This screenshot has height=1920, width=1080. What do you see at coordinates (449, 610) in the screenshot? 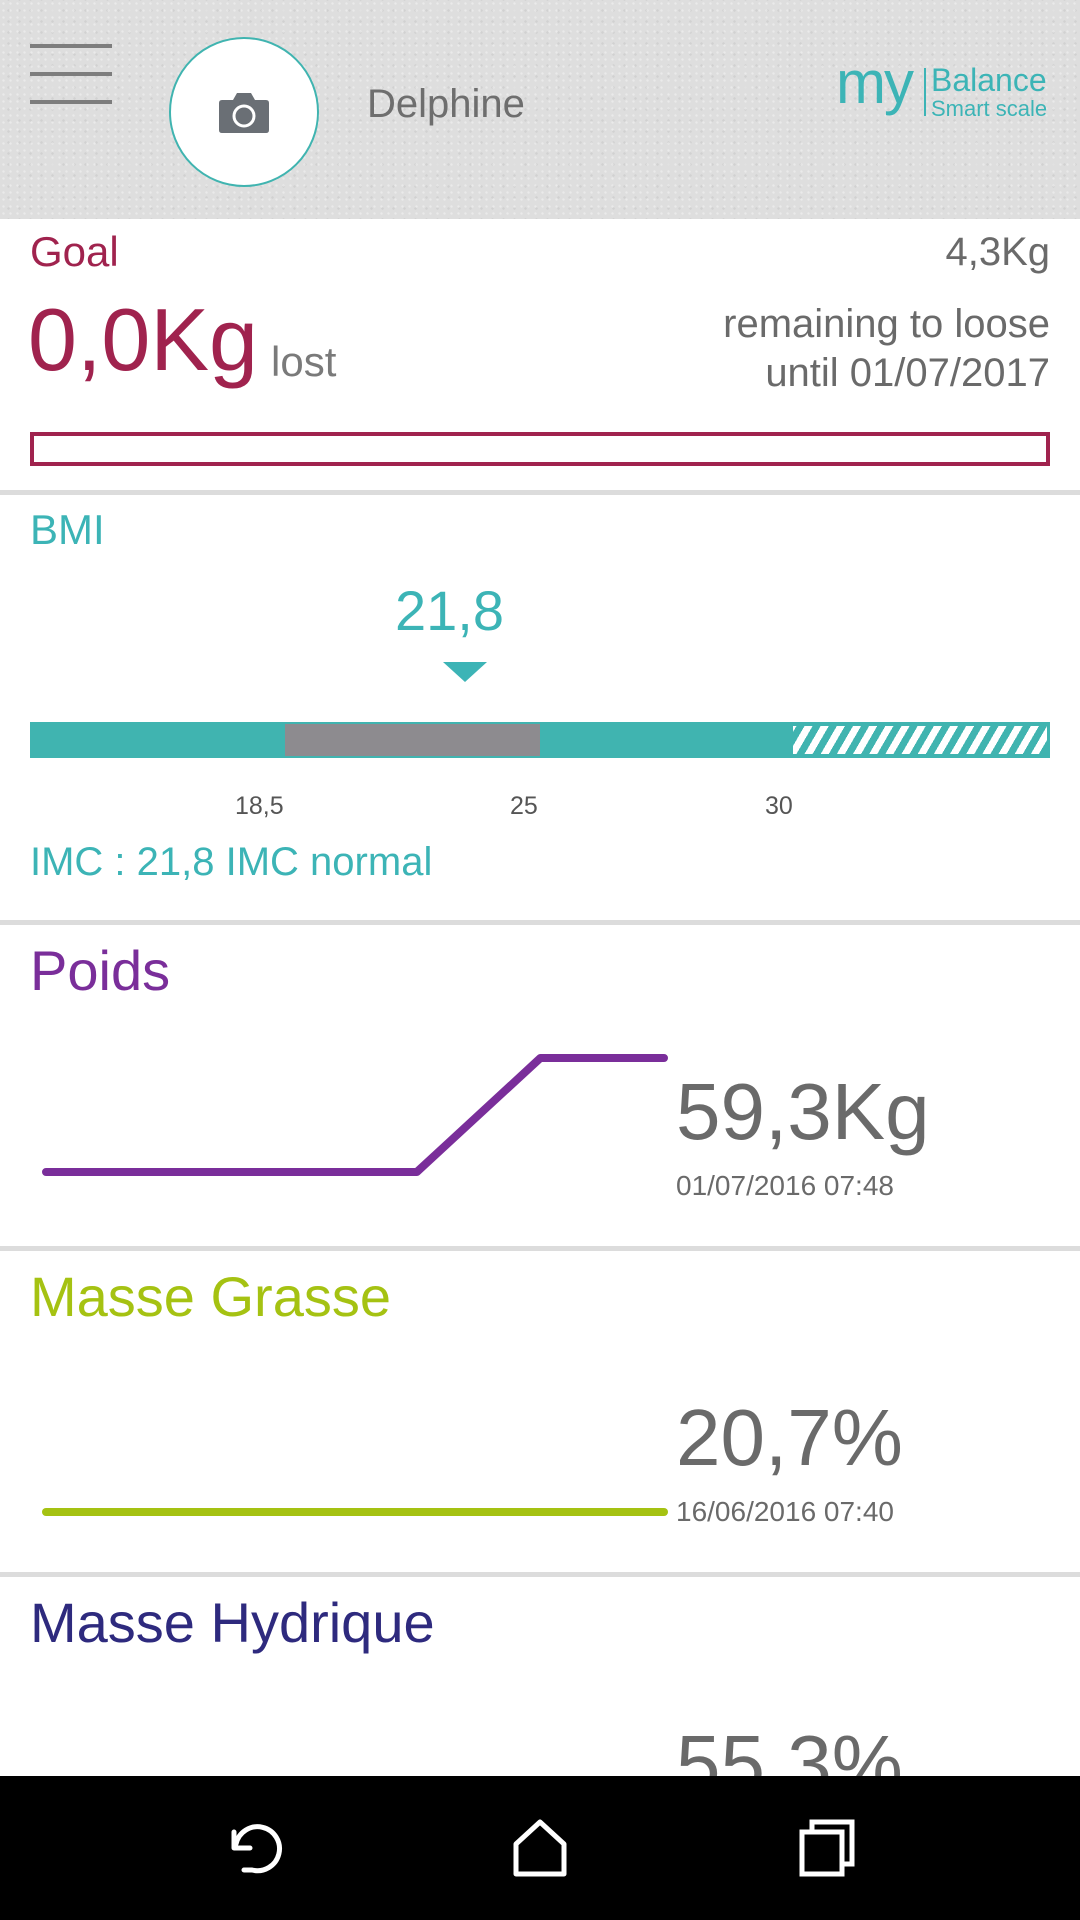
I see `bmi-value: 21,8` at bounding box center [449, 610].